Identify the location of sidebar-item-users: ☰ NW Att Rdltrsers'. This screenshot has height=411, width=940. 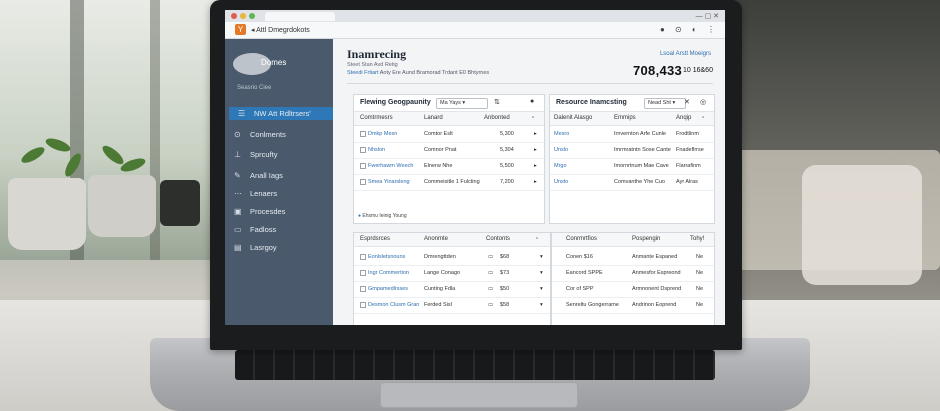
(281, 113).